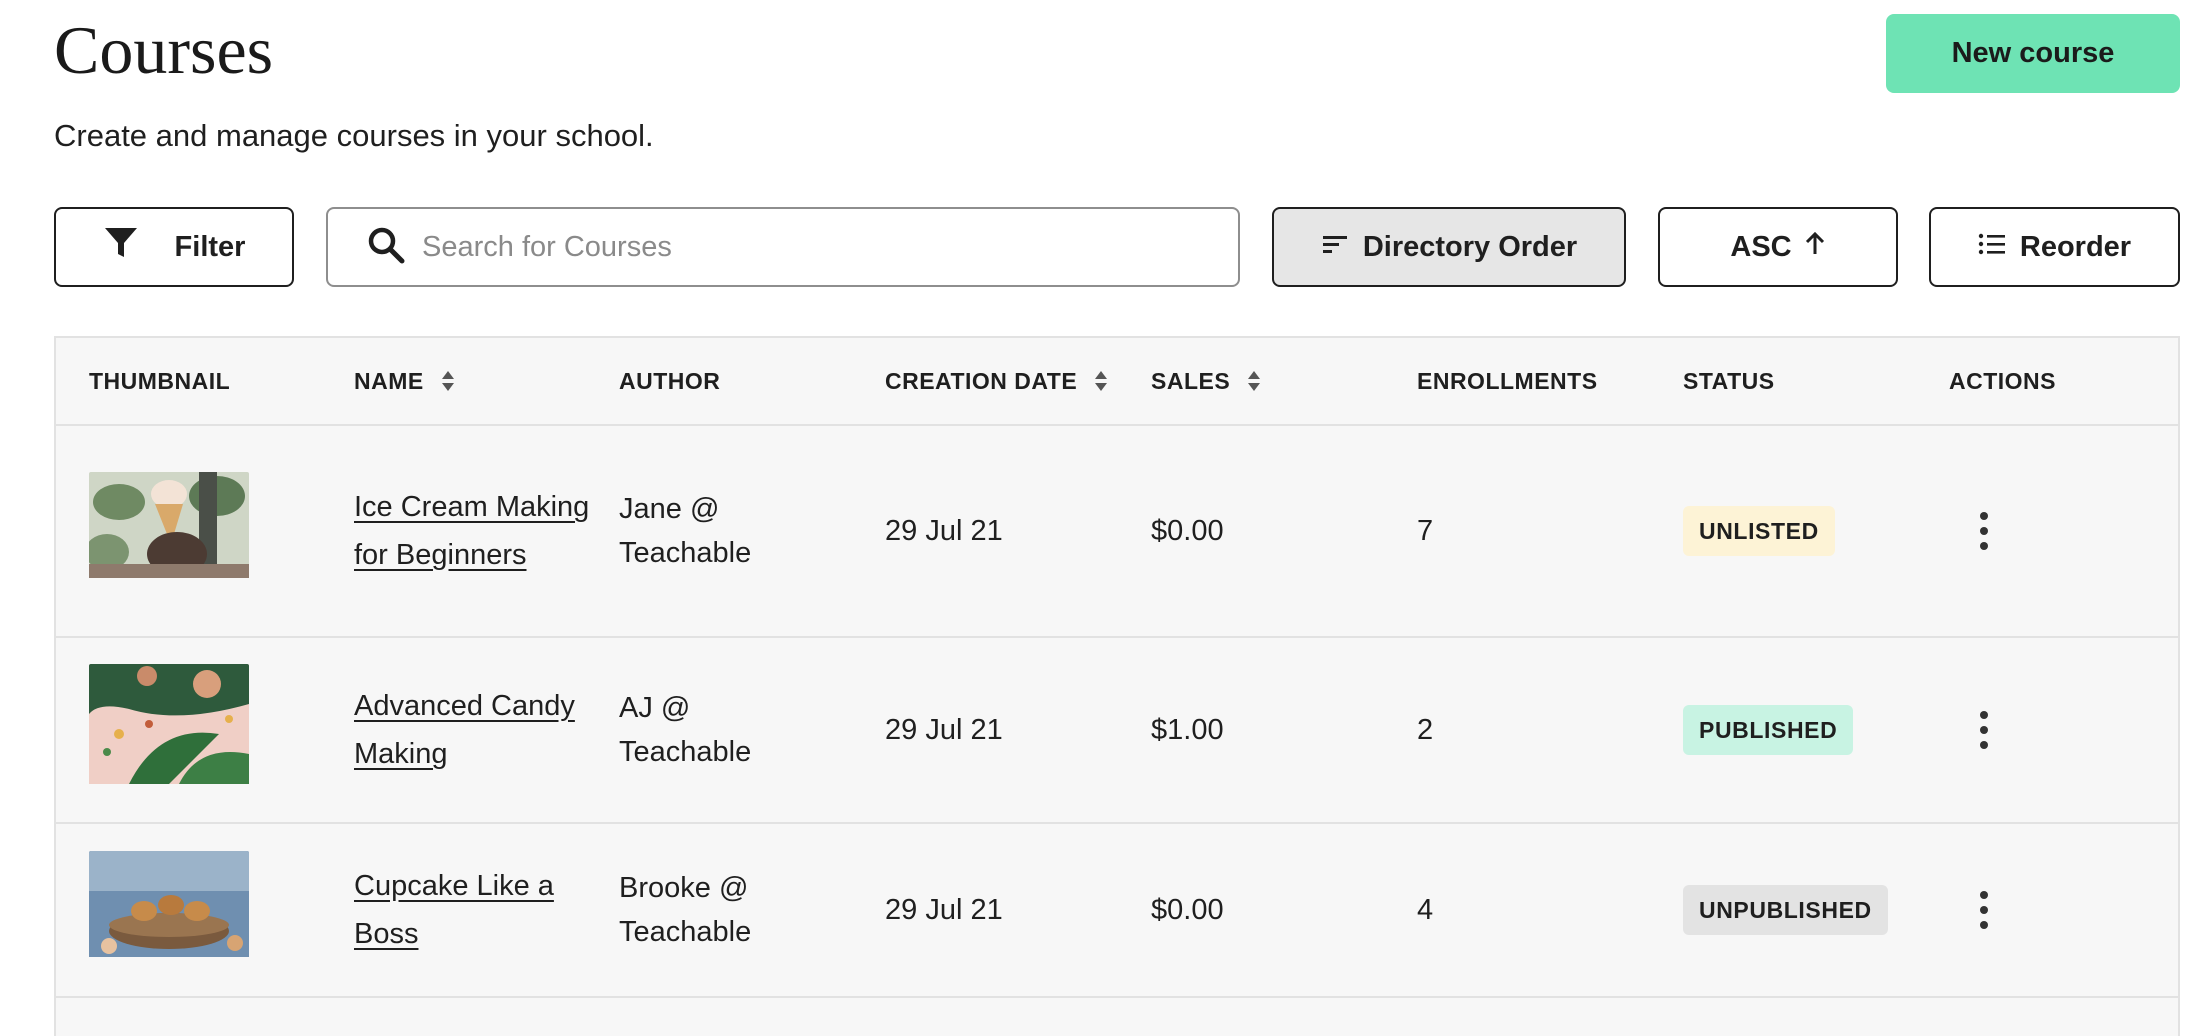  Describe the element at coordinates (684, 888) in the screenshot. I see `author-name: Brooke @` at that location.